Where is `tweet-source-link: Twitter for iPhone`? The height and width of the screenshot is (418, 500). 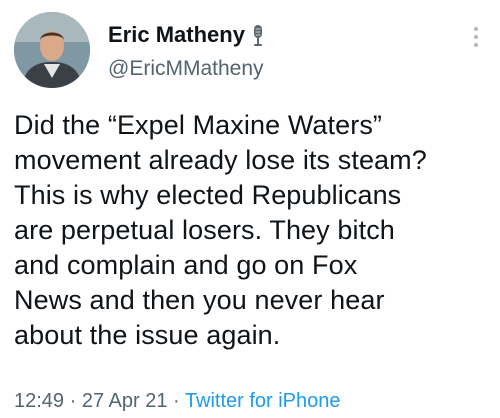
tweet-source-link: Twitter for iPhone is located at coordinates (263, 401).